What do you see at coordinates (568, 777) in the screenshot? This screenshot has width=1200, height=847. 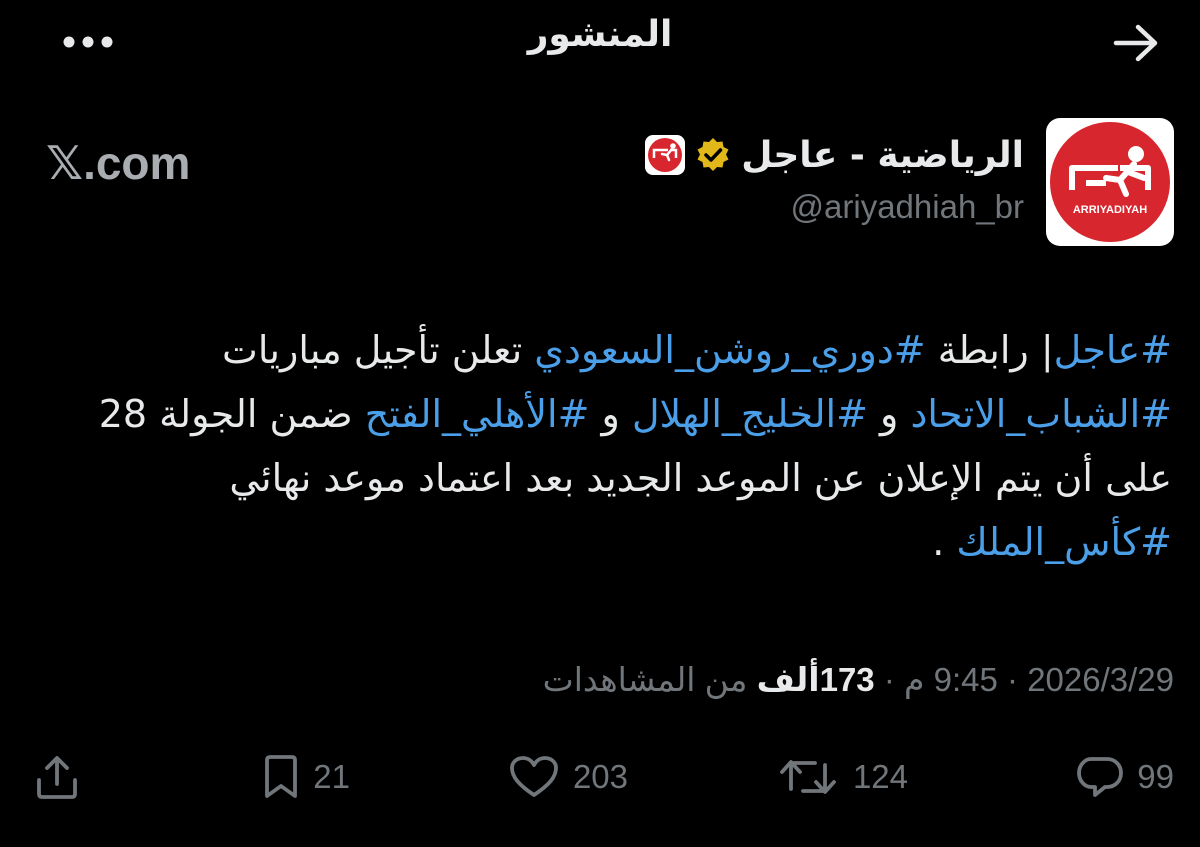 I see `like-button: 203` at bounding box center [568, 777].